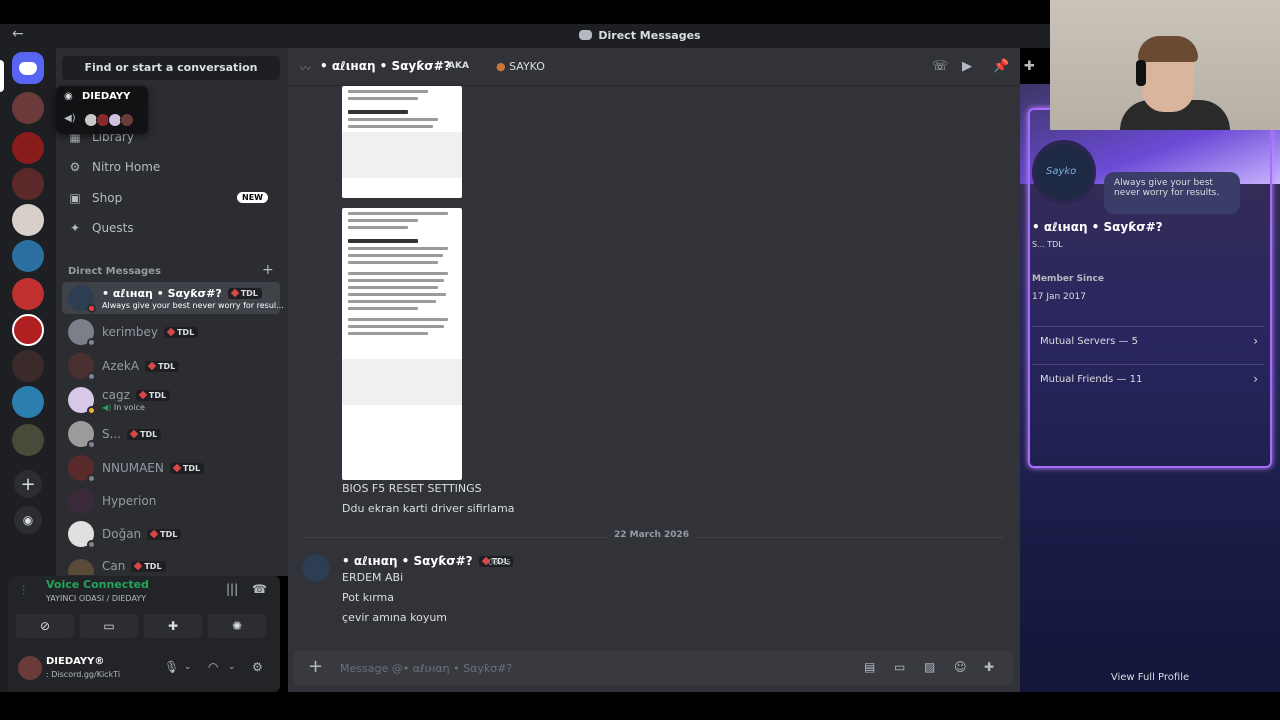 This screenshot has height=720, width=1280. What do you see at coordinates (259, 589) in the screenshot?
I see `disconnect-icon: ☎` at bounding box center [259, 589].